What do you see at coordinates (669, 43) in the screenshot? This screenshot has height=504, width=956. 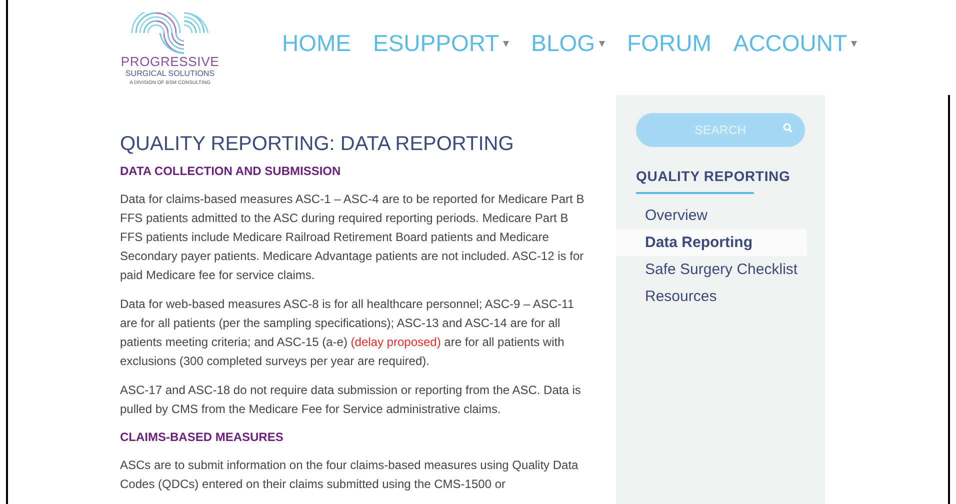 I see `nav-link: FORUM` at bounding box center [669, 43].